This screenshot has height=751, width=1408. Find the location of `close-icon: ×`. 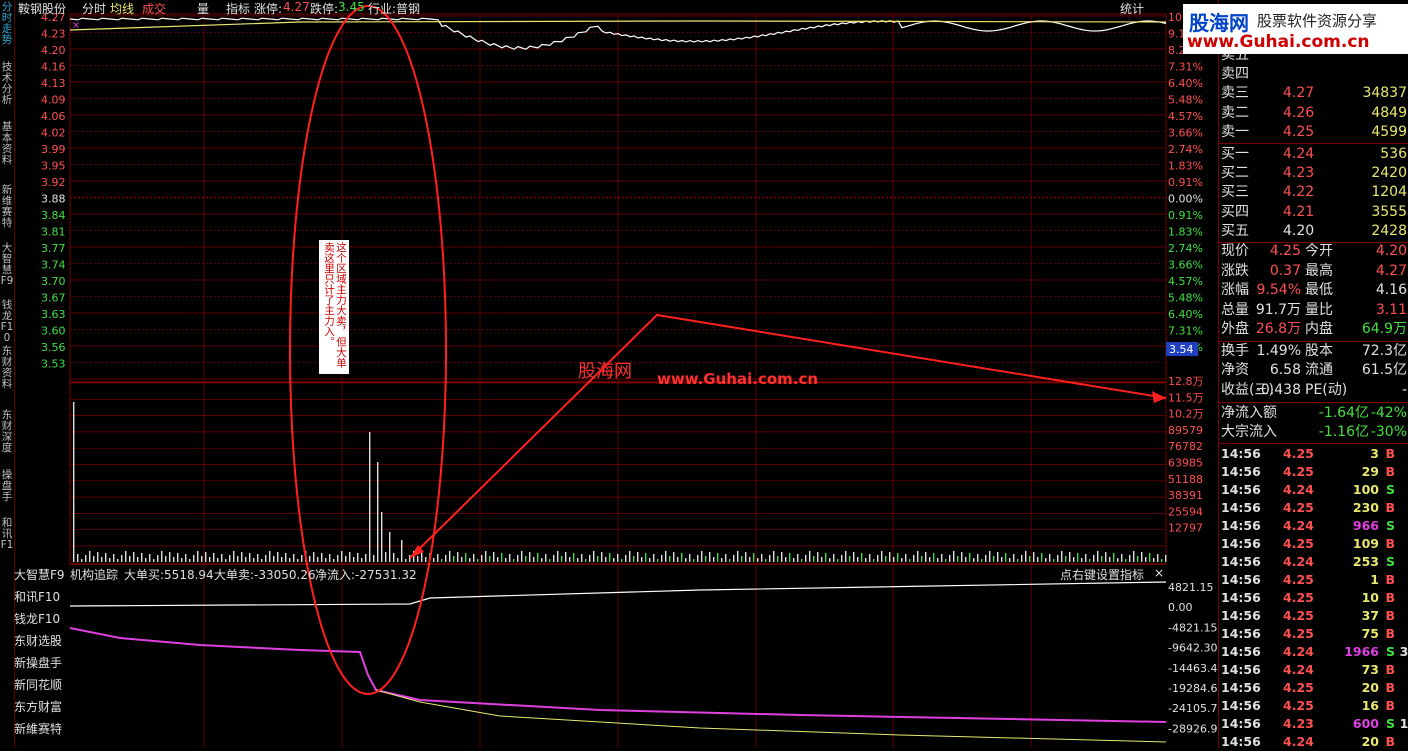

close-icon: × is located at coordinates (1159, 573).